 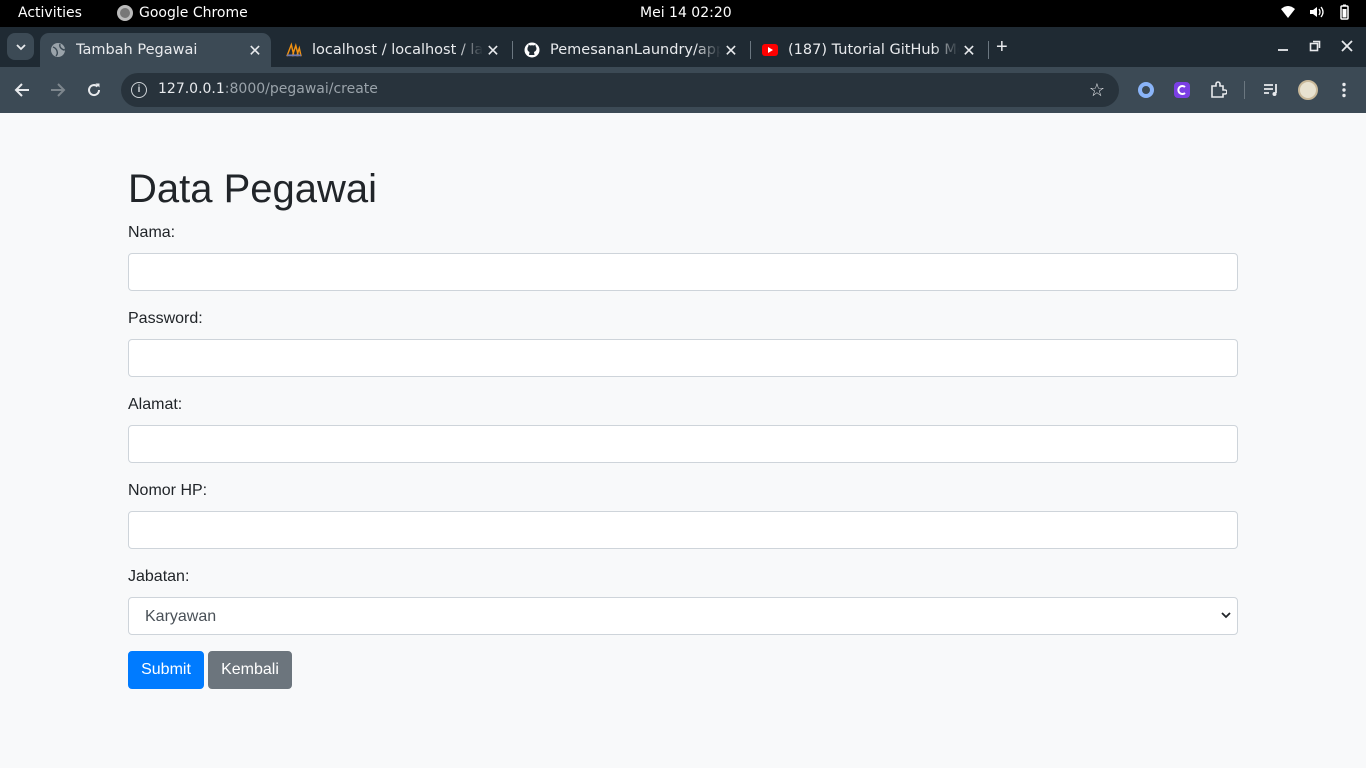 What do you see at coordinates (1271, 90) in the screenshot?
I see `media-controls-icon` at bounding box center [1271, 90].